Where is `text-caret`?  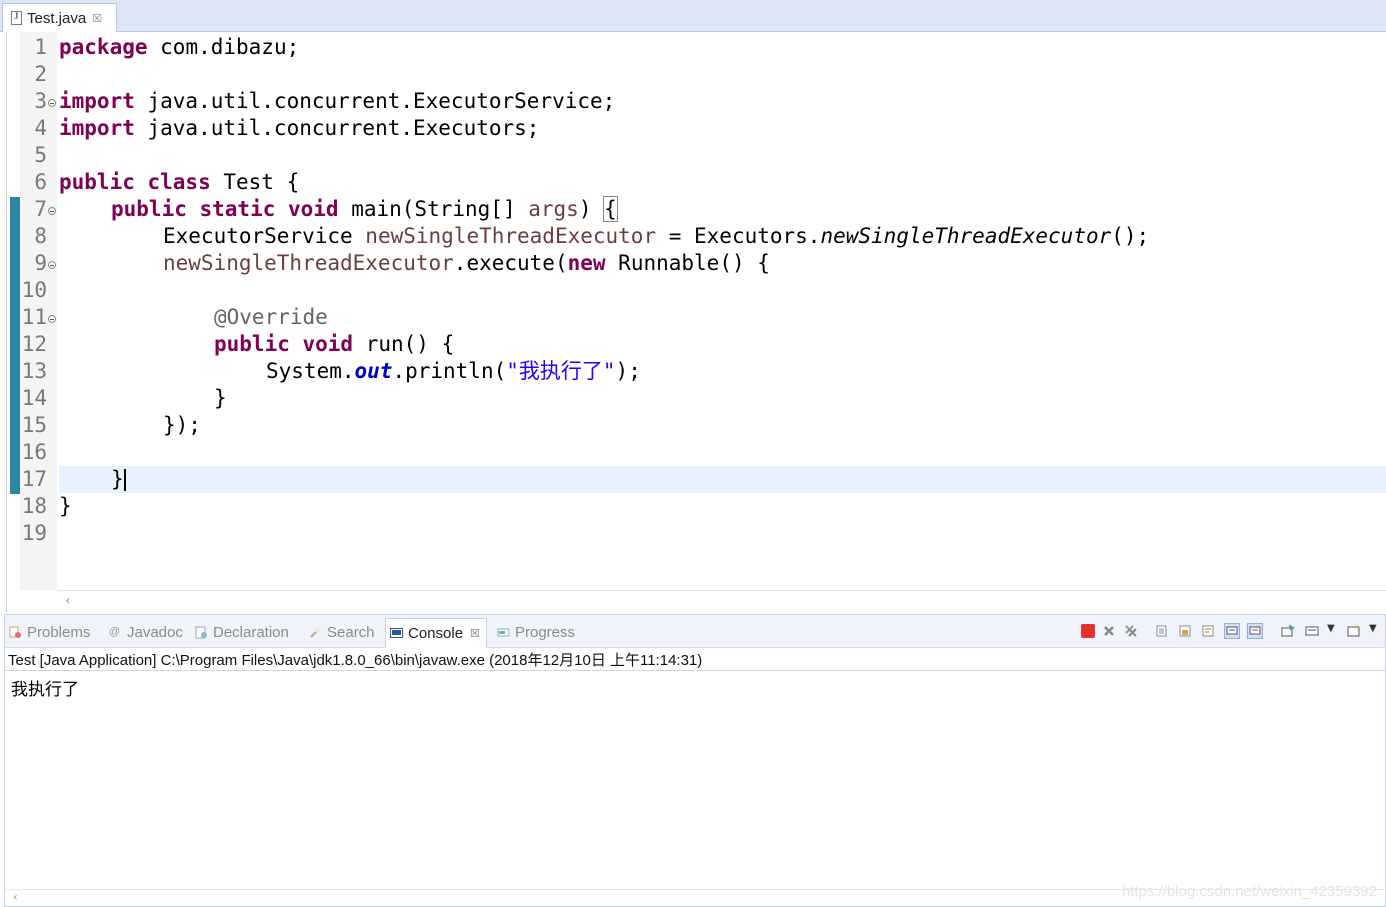 text-caret is located at coordinates (124, 480).